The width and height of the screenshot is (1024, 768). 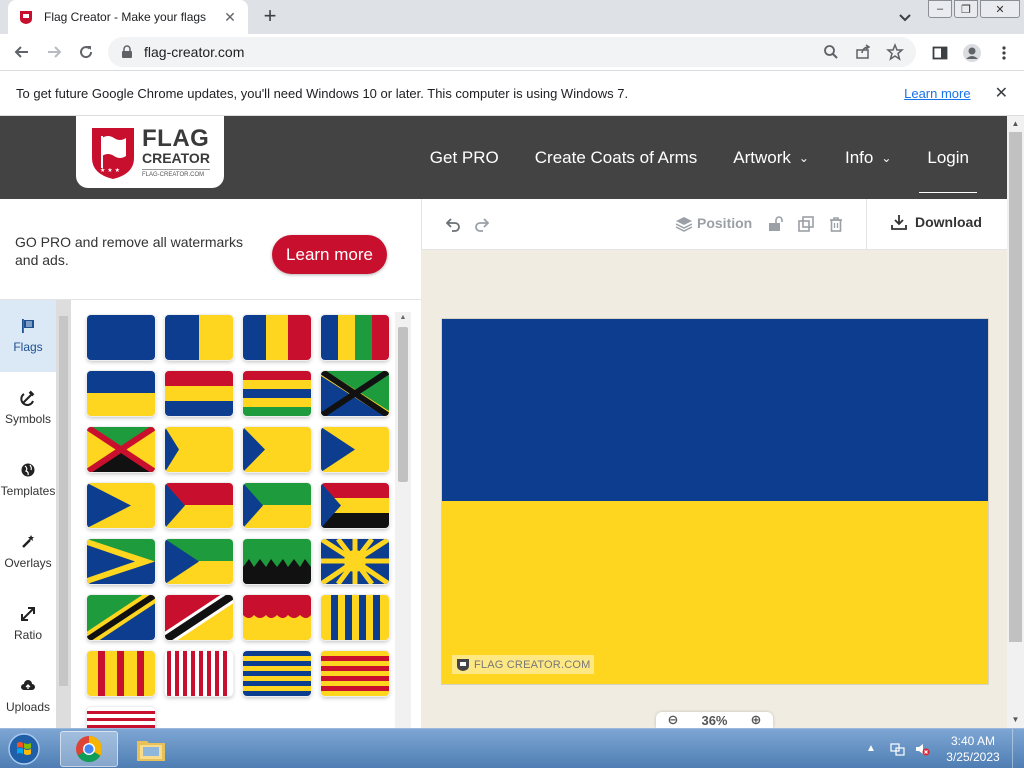 What do you see at coordinates (464, 157) in the screenshot?
I see `nav-get-pro: Get PRO` at bounding box center [464, 157].